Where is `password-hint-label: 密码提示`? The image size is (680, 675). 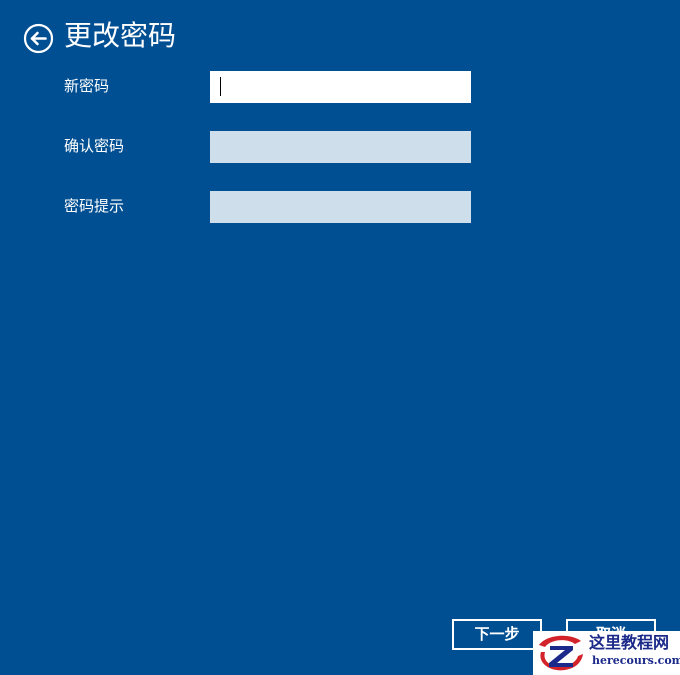 password-hint-label: 密码提示 is located at coordinates (94, 206).